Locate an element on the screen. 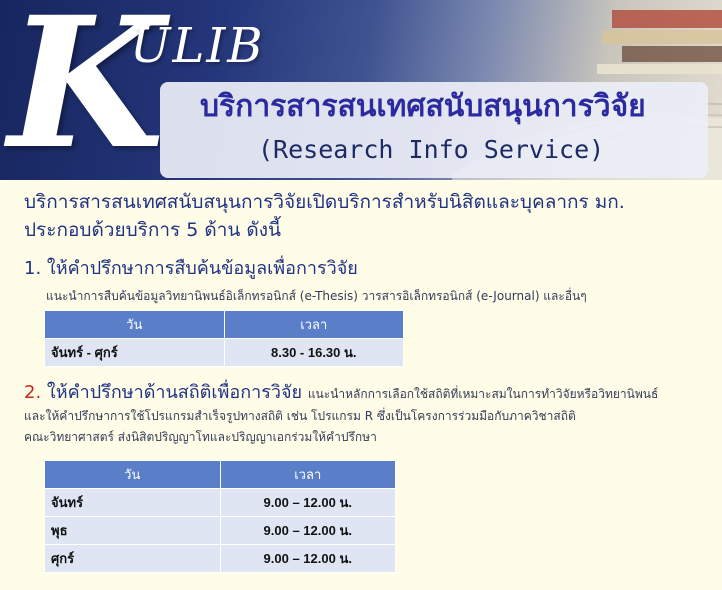 The image size is (722, 590). table-cell-day: ศุกร์ is located at coordinates (132, 558).